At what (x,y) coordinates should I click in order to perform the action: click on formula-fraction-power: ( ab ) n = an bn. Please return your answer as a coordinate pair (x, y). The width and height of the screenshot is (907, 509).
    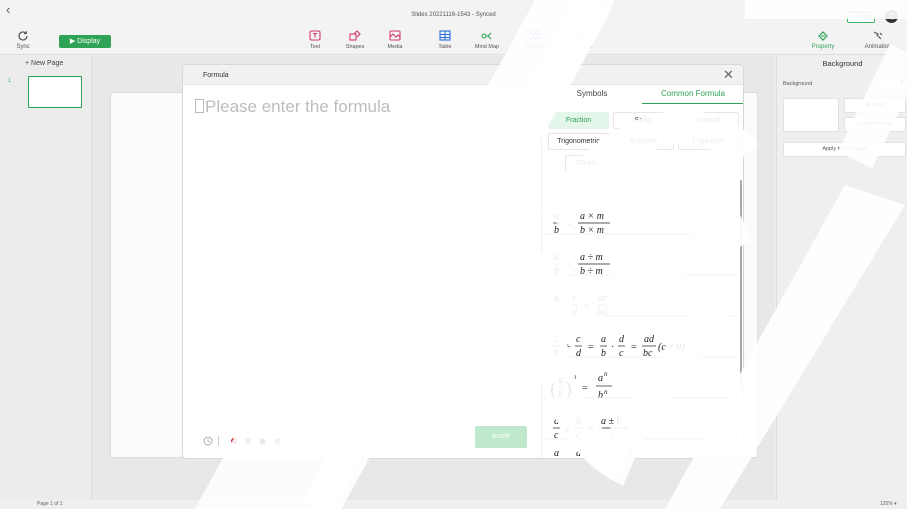
    Looking at the image, I should click on (581, 385).